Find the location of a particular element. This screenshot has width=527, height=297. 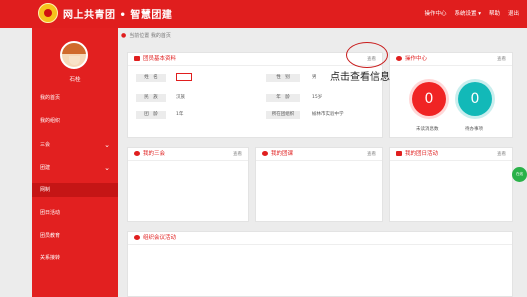

header-nav-ops-center: 操作中心 is located at coordinates (435, 13).